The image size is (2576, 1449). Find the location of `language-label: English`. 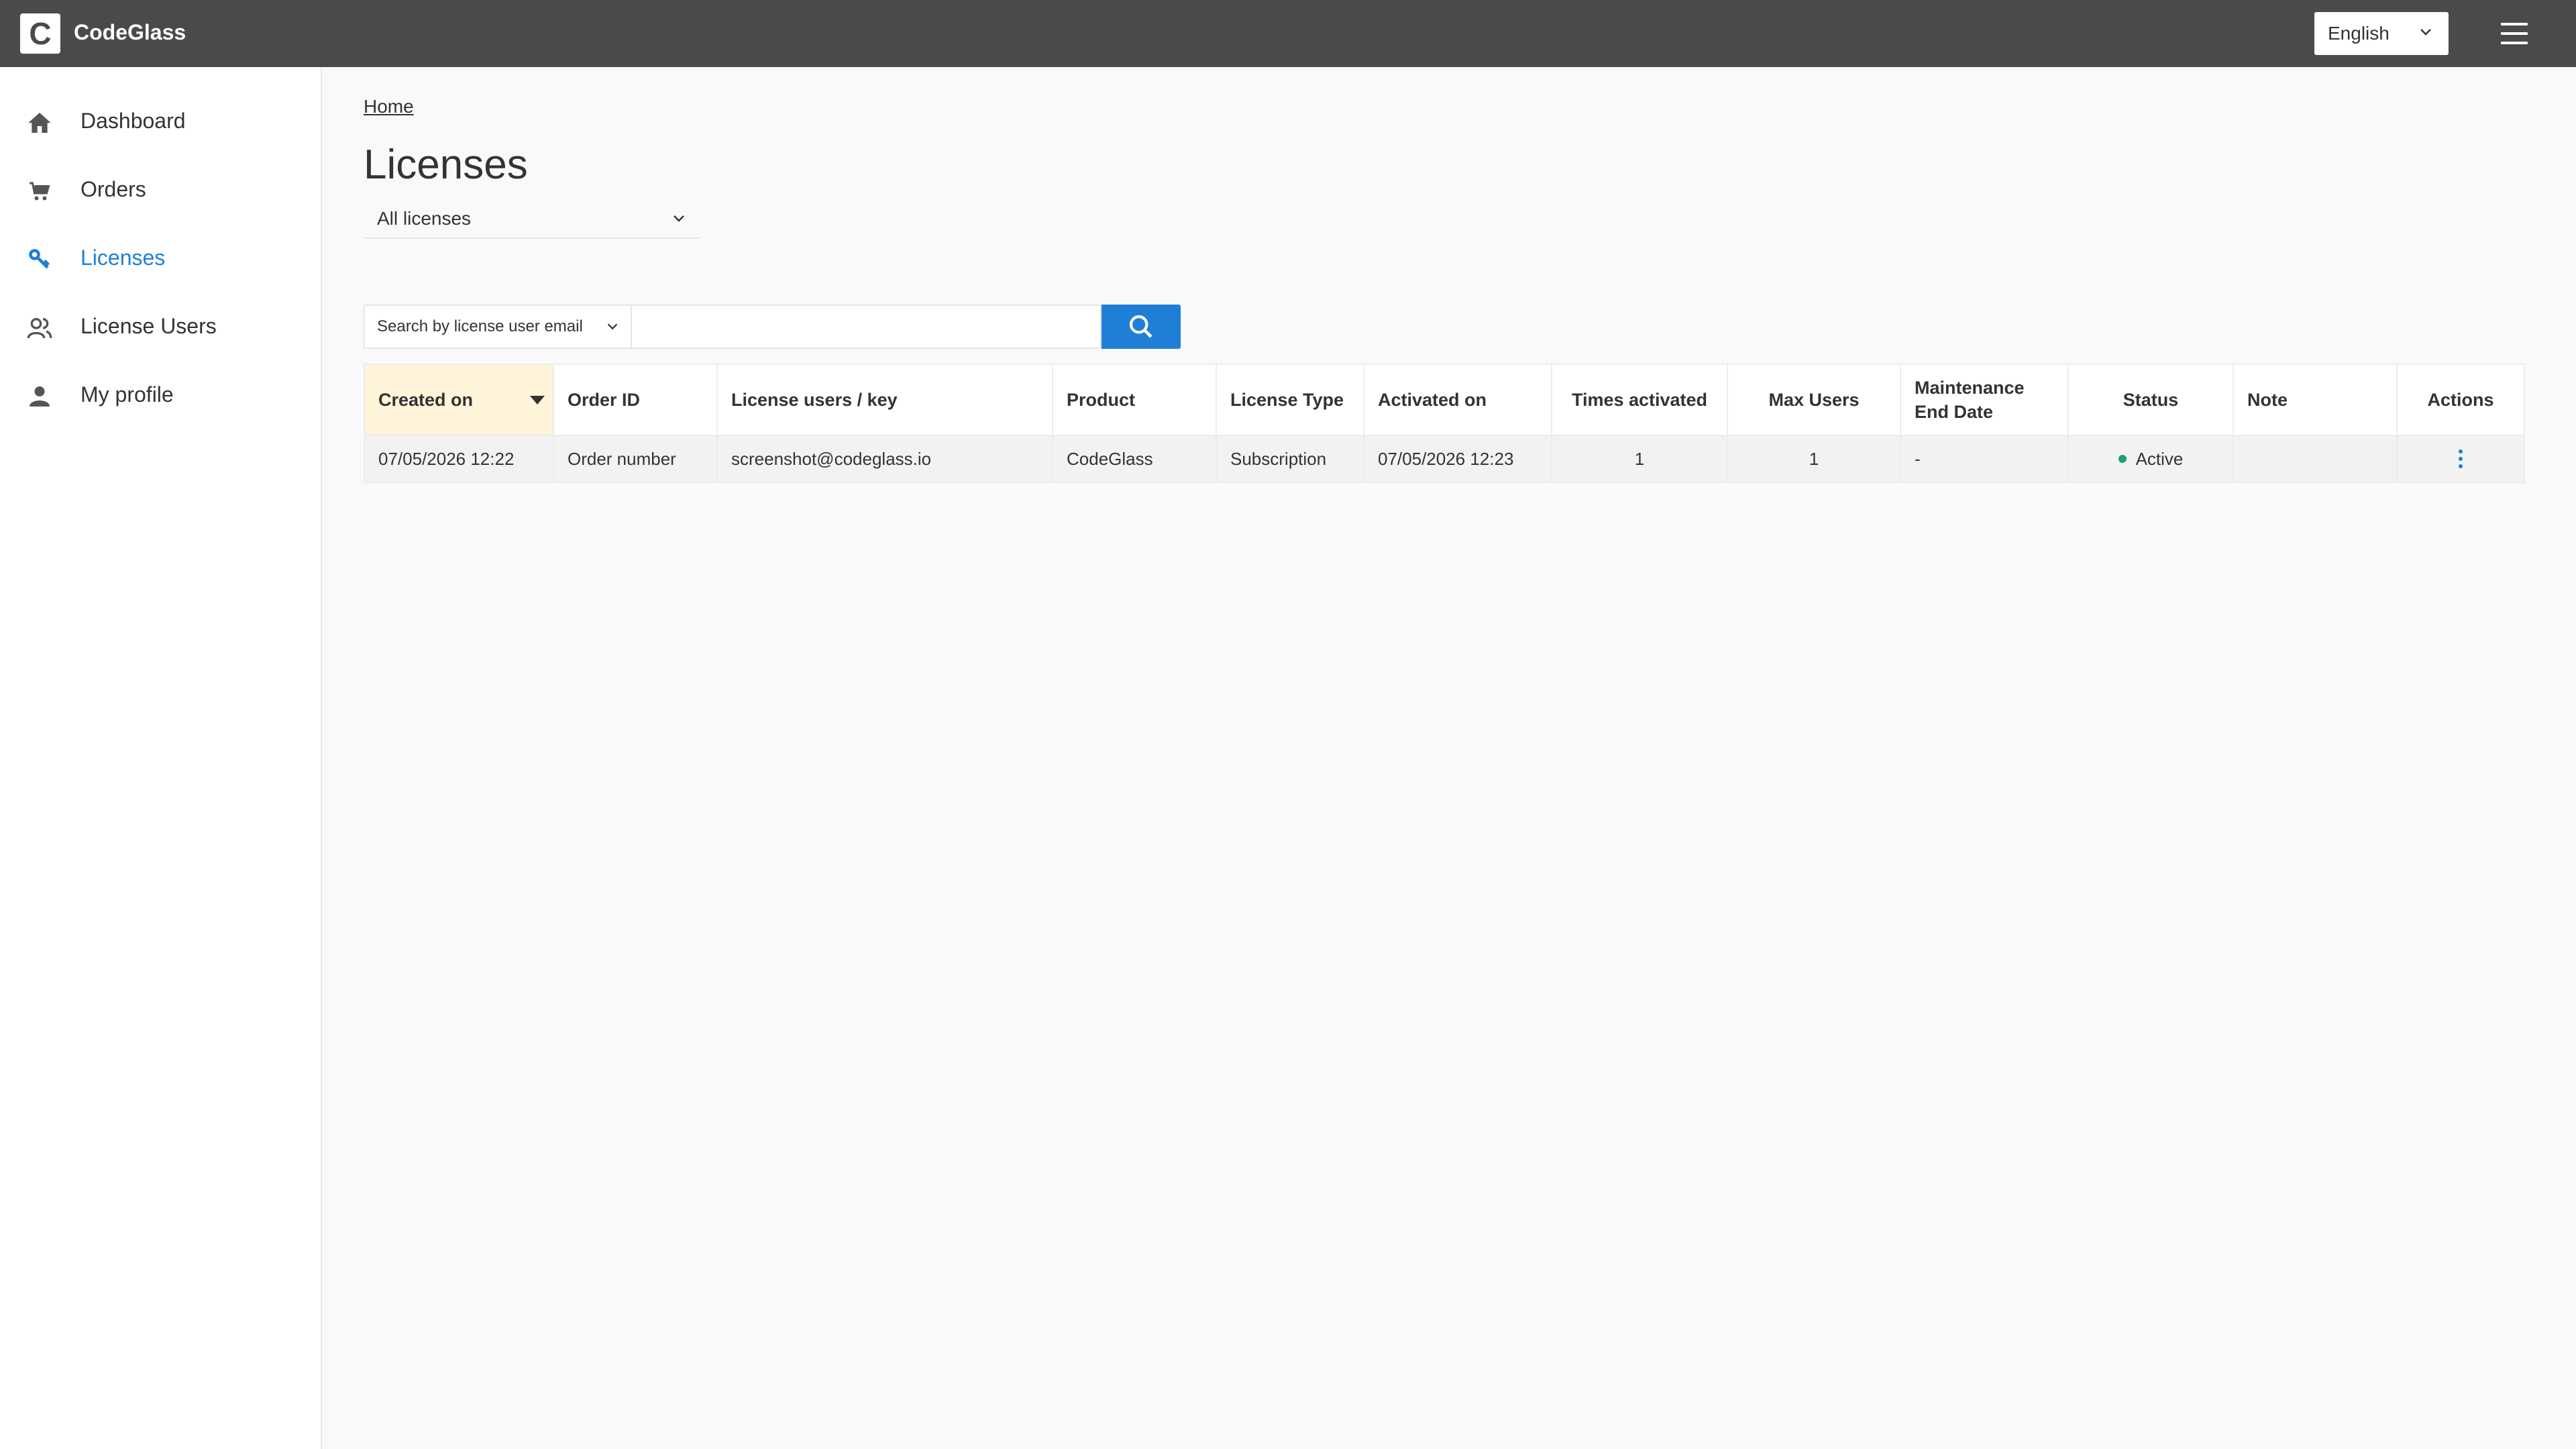

language-label: English is located at coordinates (2359, 33).